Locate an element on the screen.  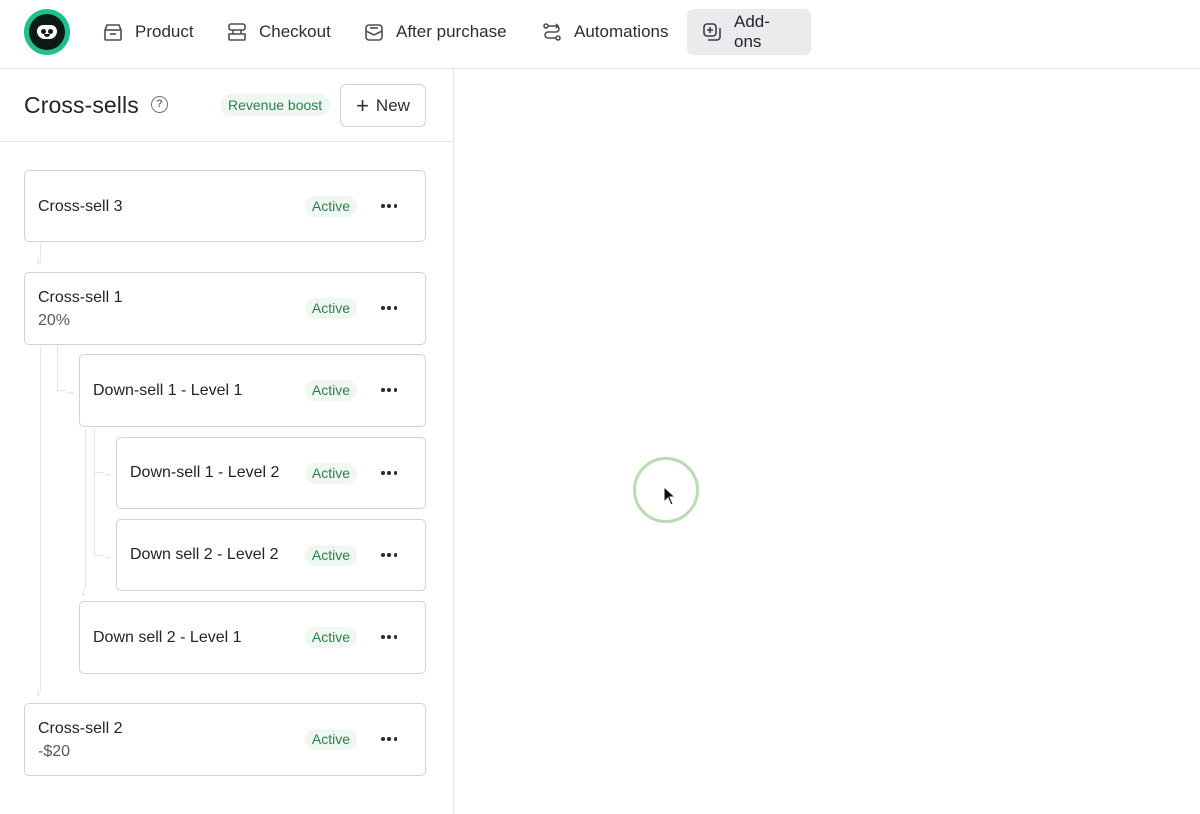
tab-after-purchase: After purchase is located at coordinates (435, 32).